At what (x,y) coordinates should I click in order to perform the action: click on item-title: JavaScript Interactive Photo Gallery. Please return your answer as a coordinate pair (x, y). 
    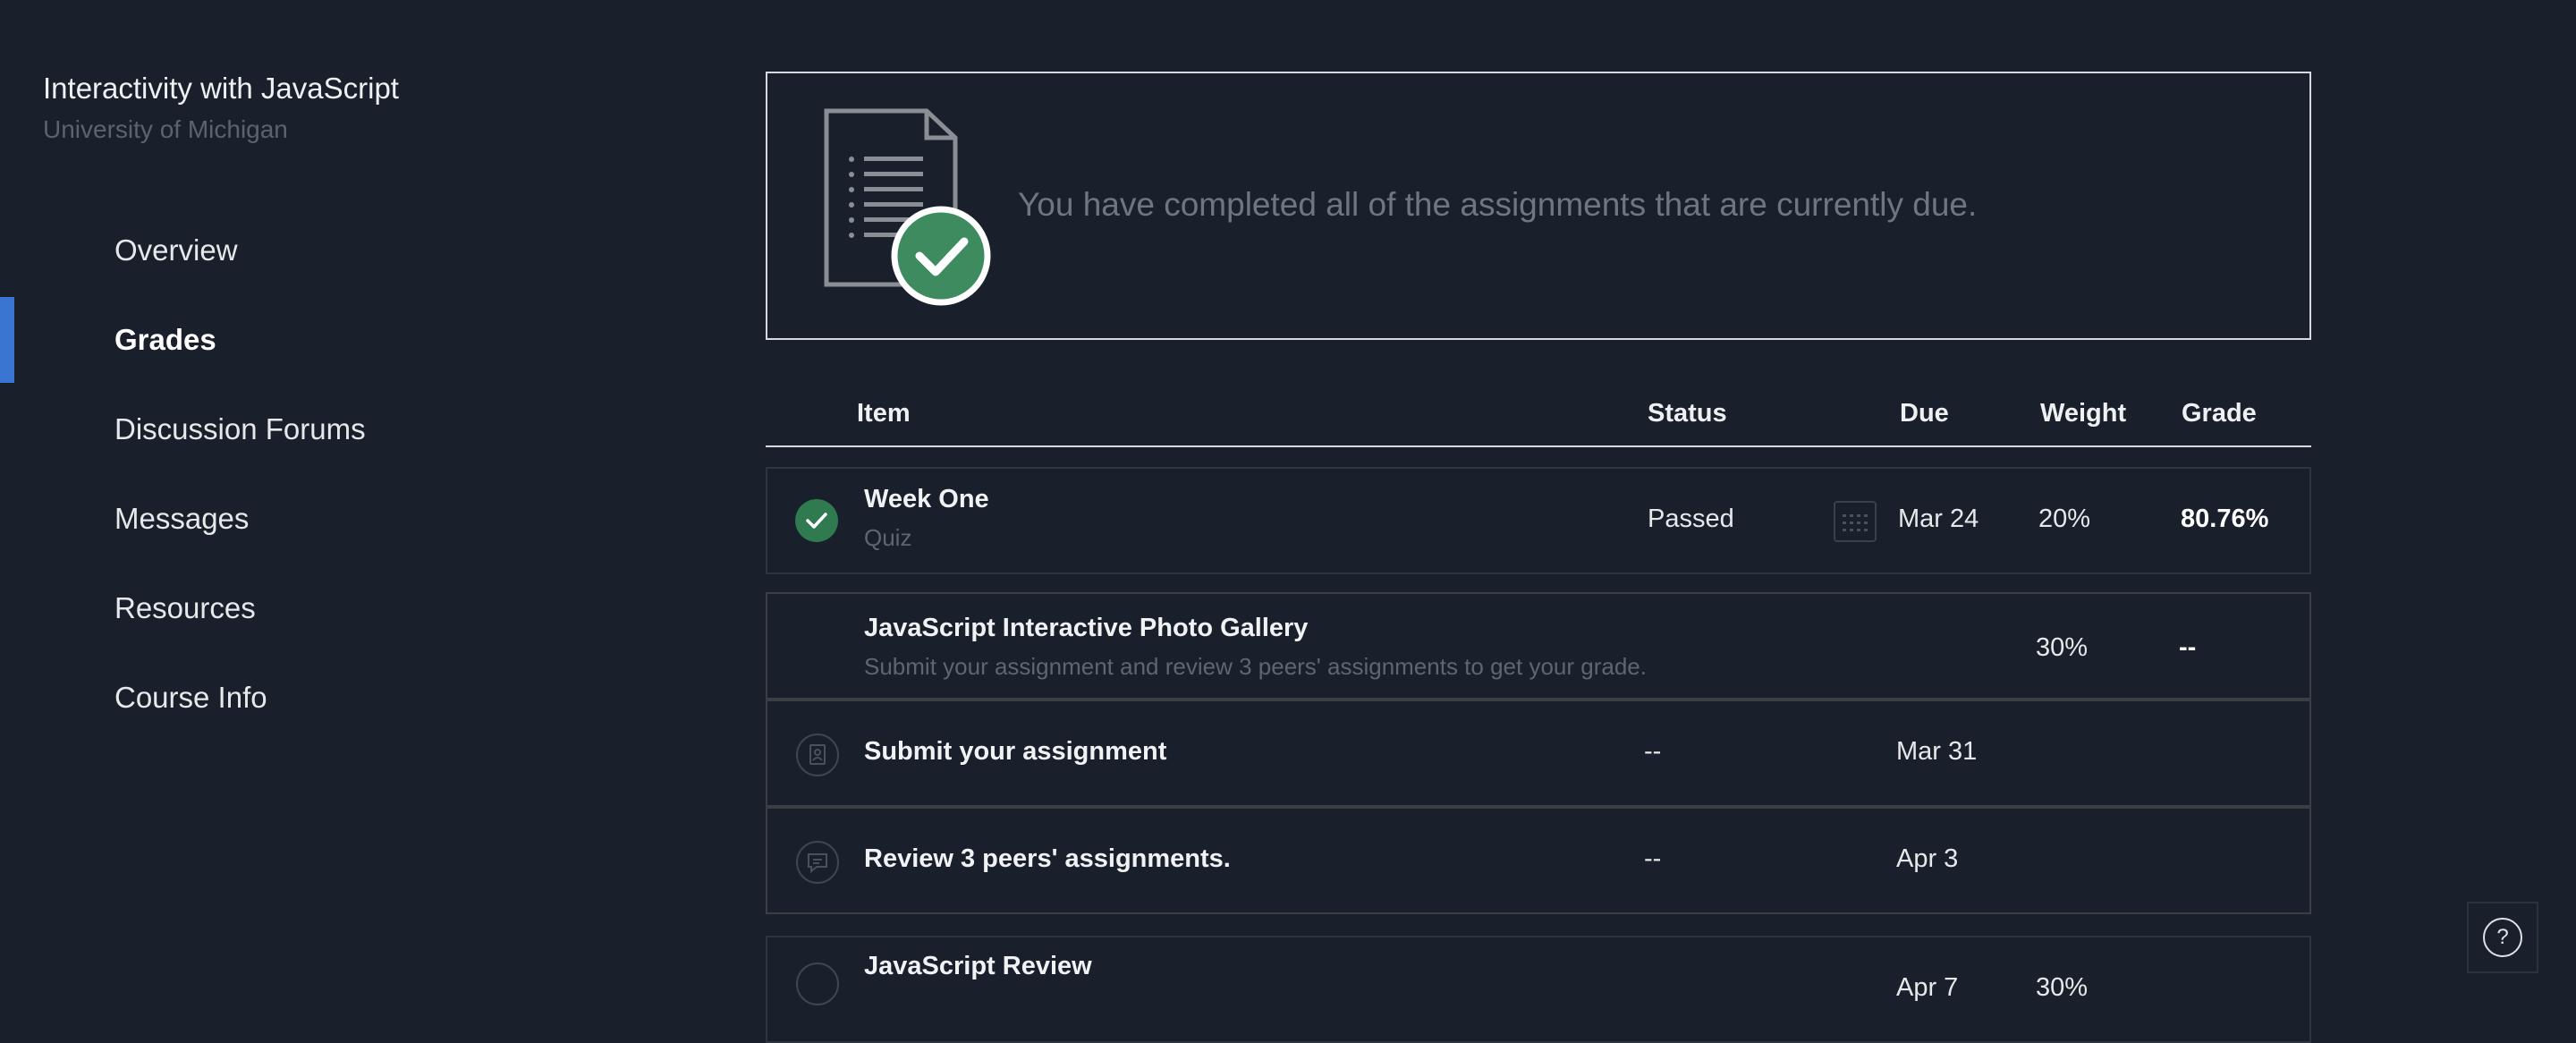
    Looking at the image, I should click on (1086, 628).